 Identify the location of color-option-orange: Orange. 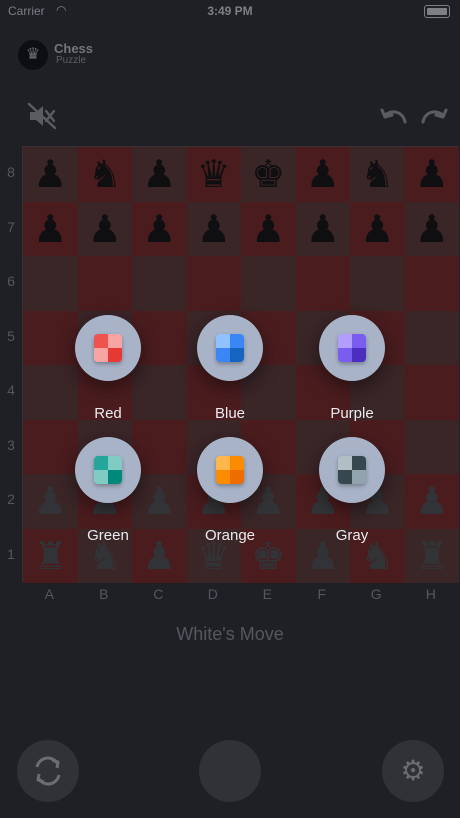
(230, 492).